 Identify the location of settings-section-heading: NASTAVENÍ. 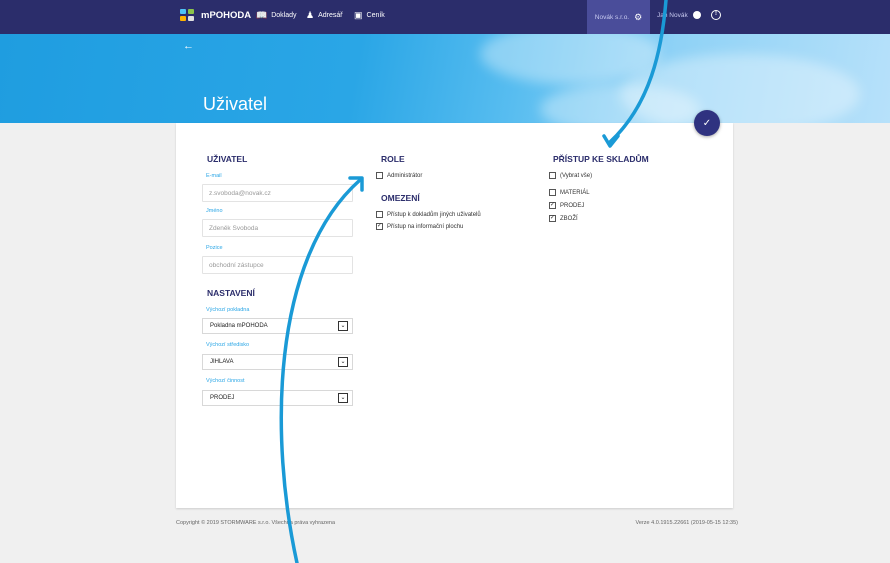
(231, 293).